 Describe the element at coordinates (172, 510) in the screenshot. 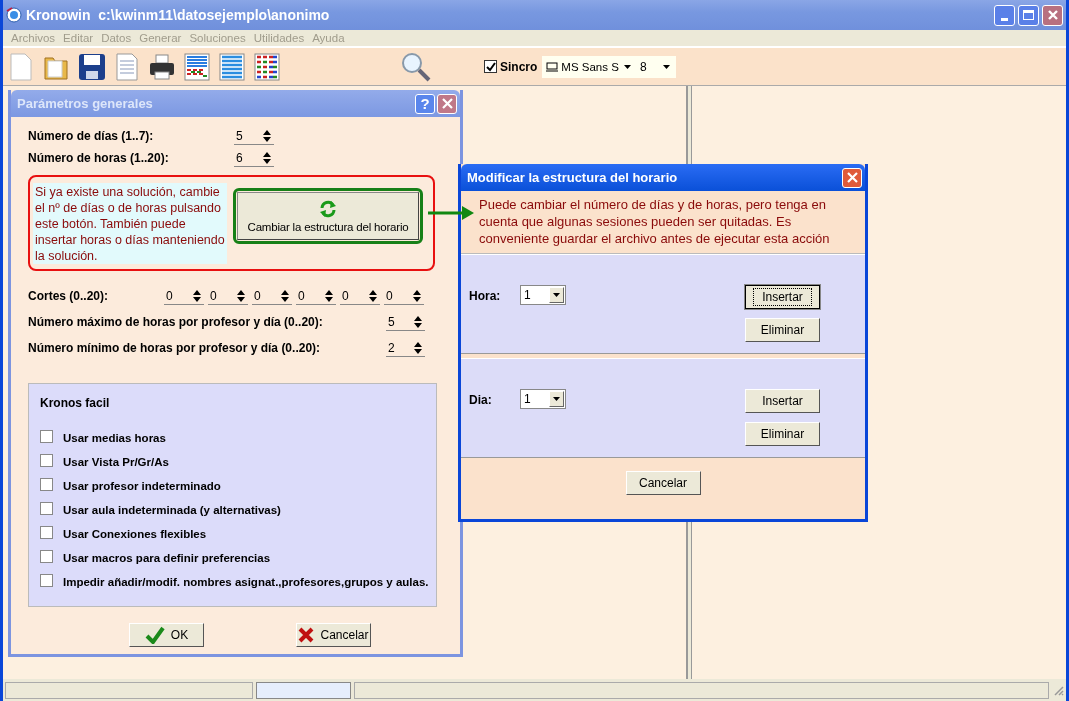

I see `checkbox-label: Usar aula indeterminada (y alternativas)` at that location.